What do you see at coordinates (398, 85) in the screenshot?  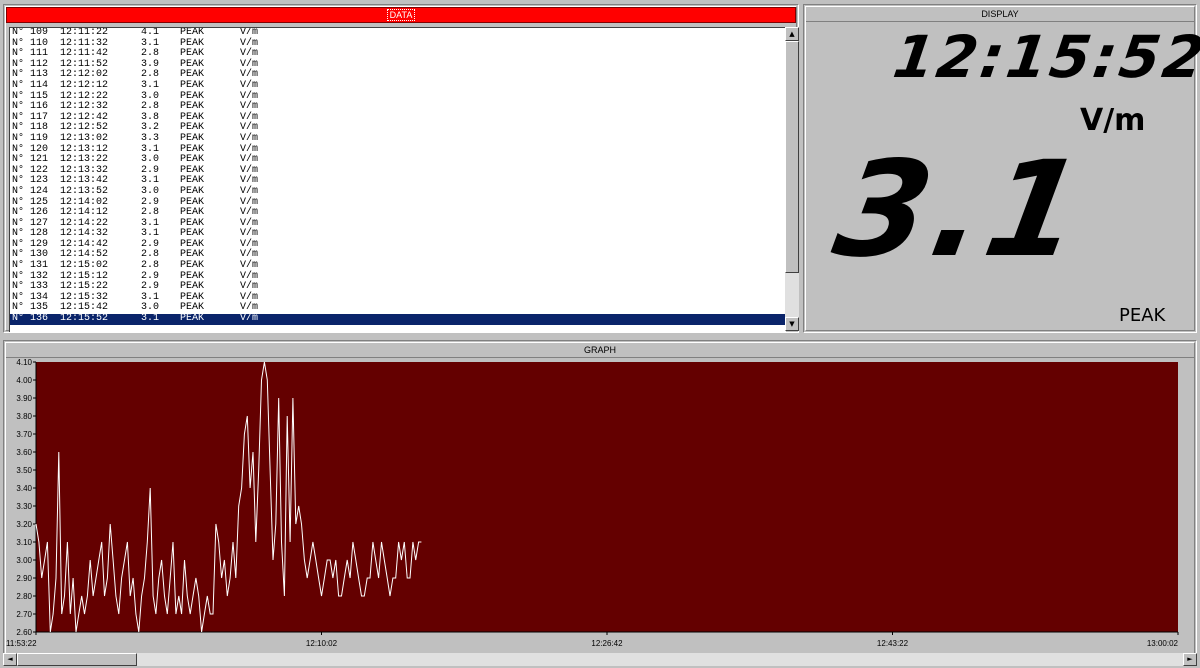 I see `data-row: N° 114 12:12:12 3.1 PEAK V/m` at bounding box center [398, 85].